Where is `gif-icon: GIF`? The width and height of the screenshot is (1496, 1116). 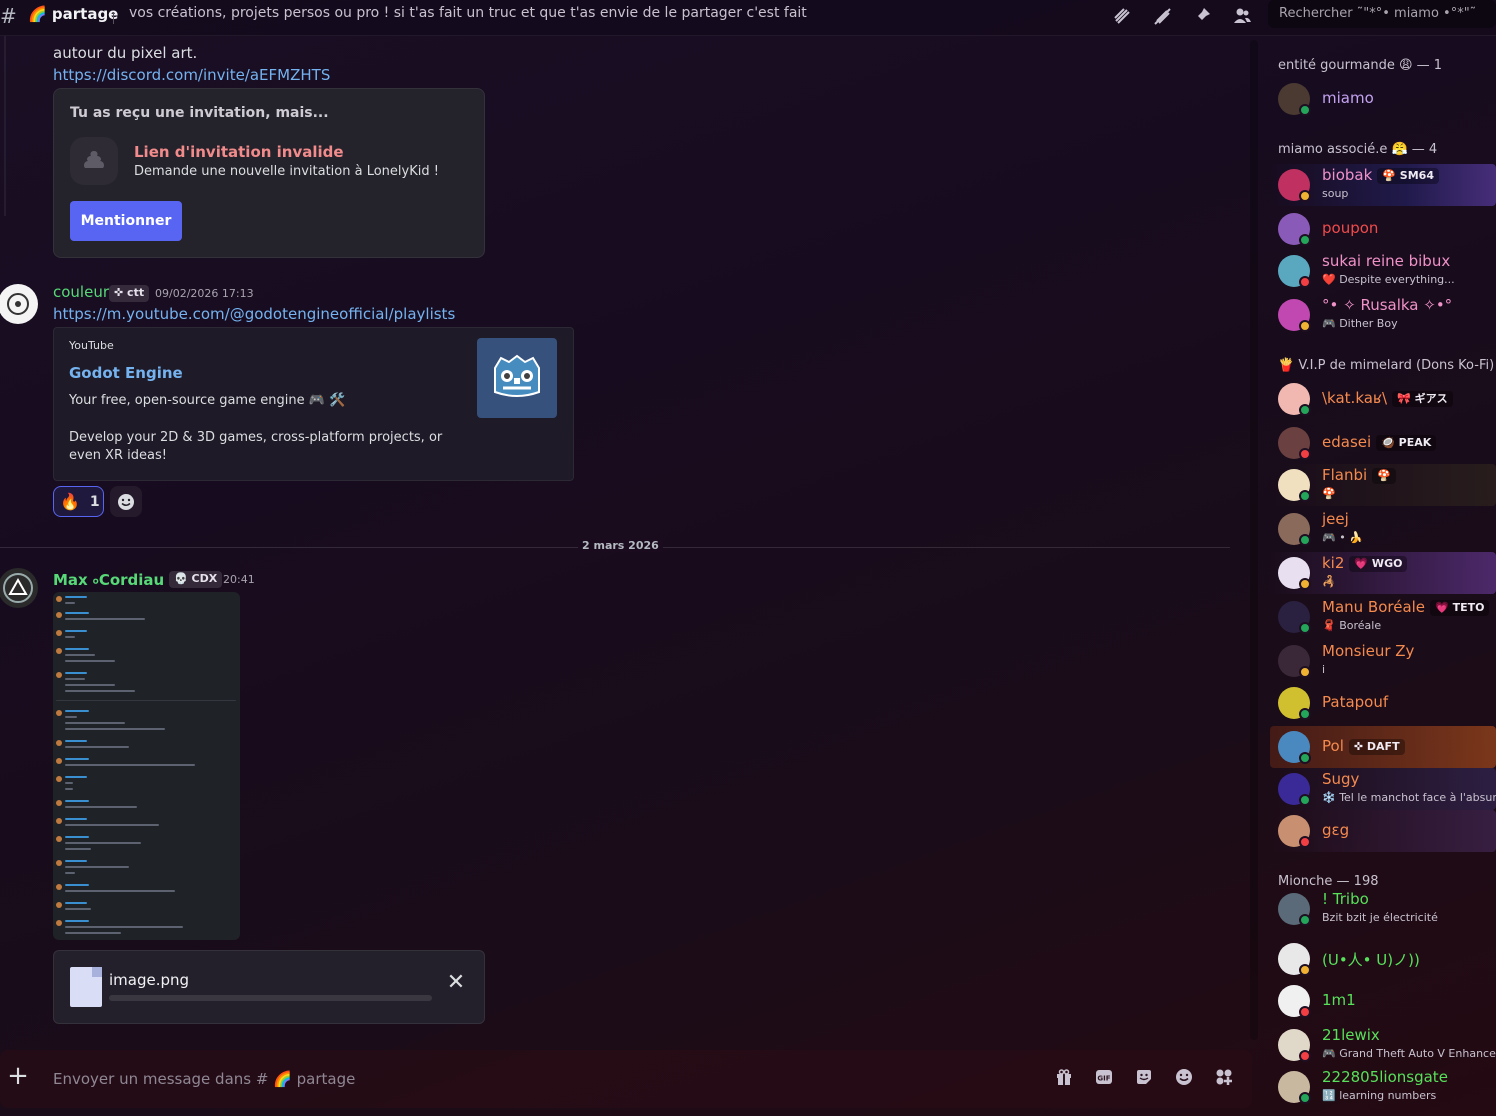 gif-icon: GIF is located at coordinates (1104, 1079).